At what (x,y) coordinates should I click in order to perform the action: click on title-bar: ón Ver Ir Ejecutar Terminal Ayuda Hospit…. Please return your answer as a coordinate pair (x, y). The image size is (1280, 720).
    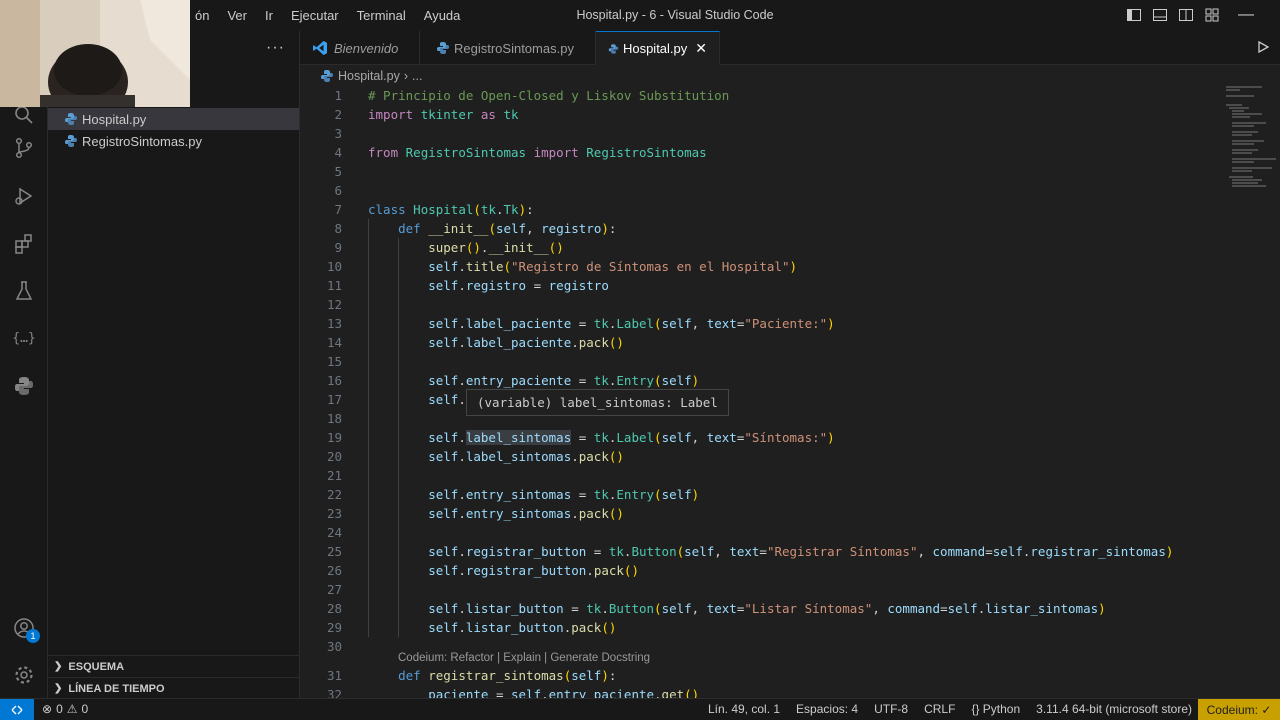
    Looking at the image, I should click on (640, 15).